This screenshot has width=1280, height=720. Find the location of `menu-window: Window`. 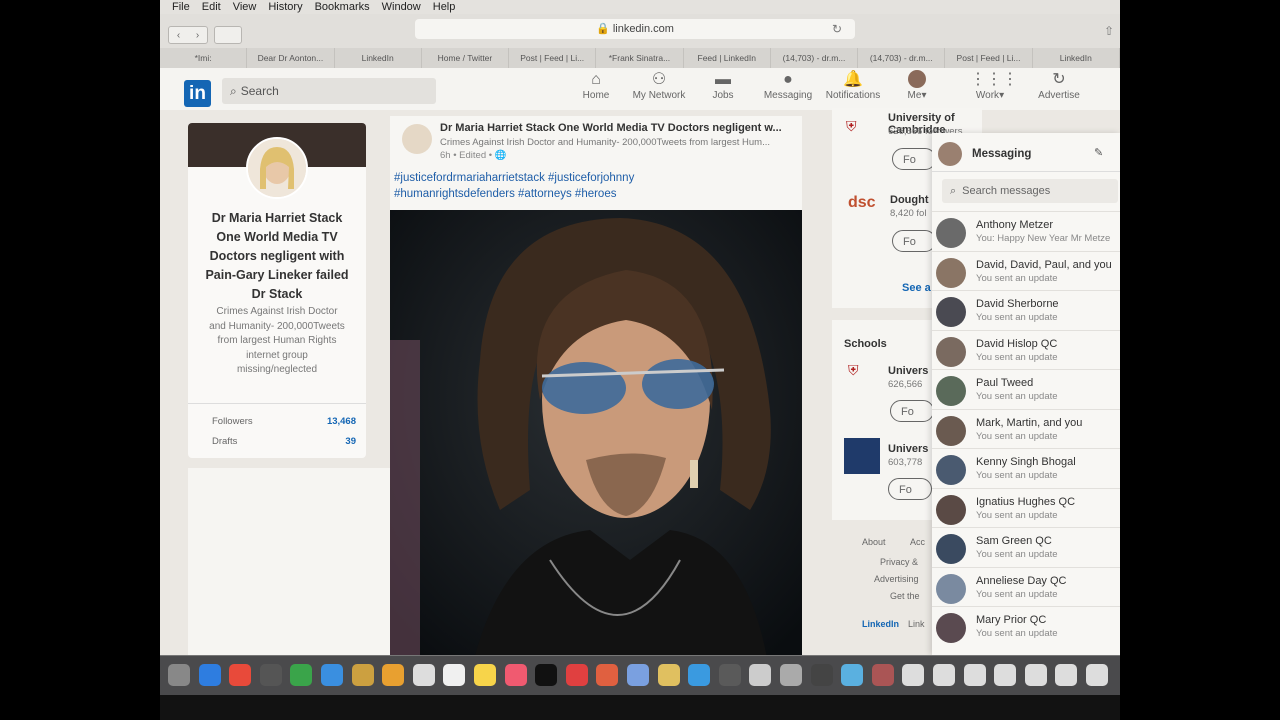

menu-window: Window is located at coordinates (401, 7).